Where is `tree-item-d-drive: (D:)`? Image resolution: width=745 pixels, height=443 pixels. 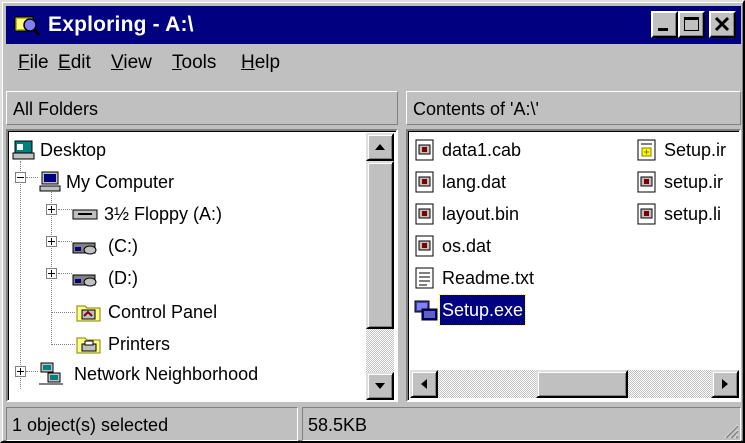 tree-item-d-drive: (D:) is located at coordinates (222, 278).